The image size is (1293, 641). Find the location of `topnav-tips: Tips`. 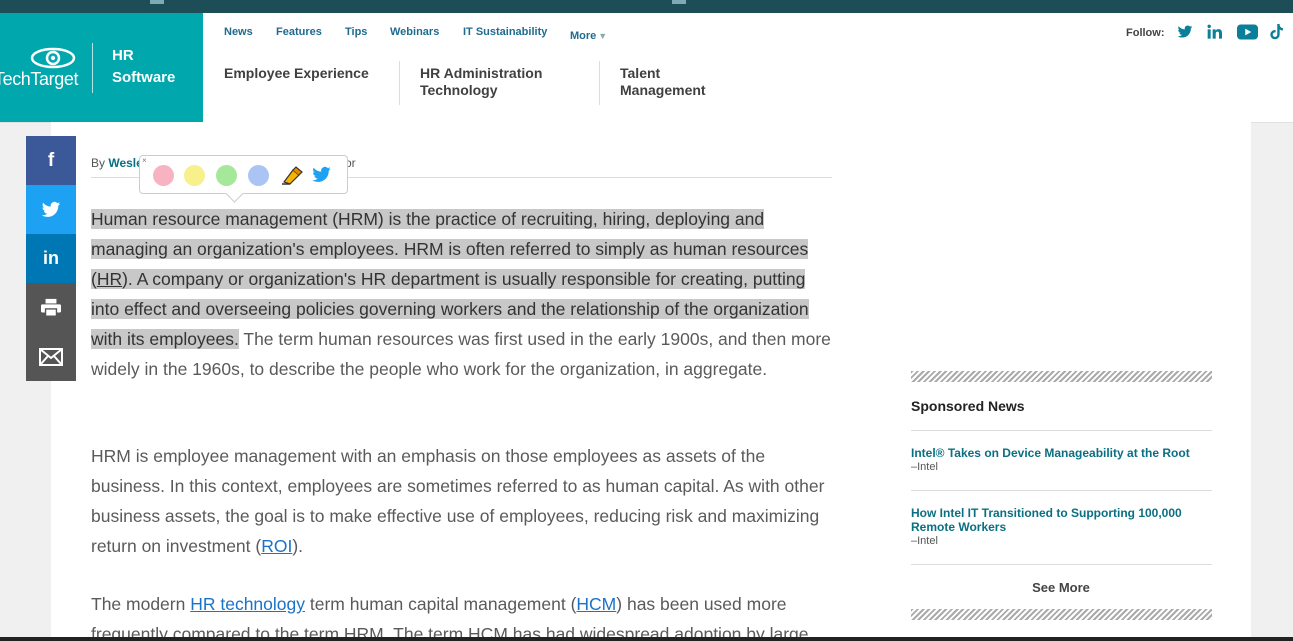

topnav-tips: Tips is located at coordinates (356, 32).